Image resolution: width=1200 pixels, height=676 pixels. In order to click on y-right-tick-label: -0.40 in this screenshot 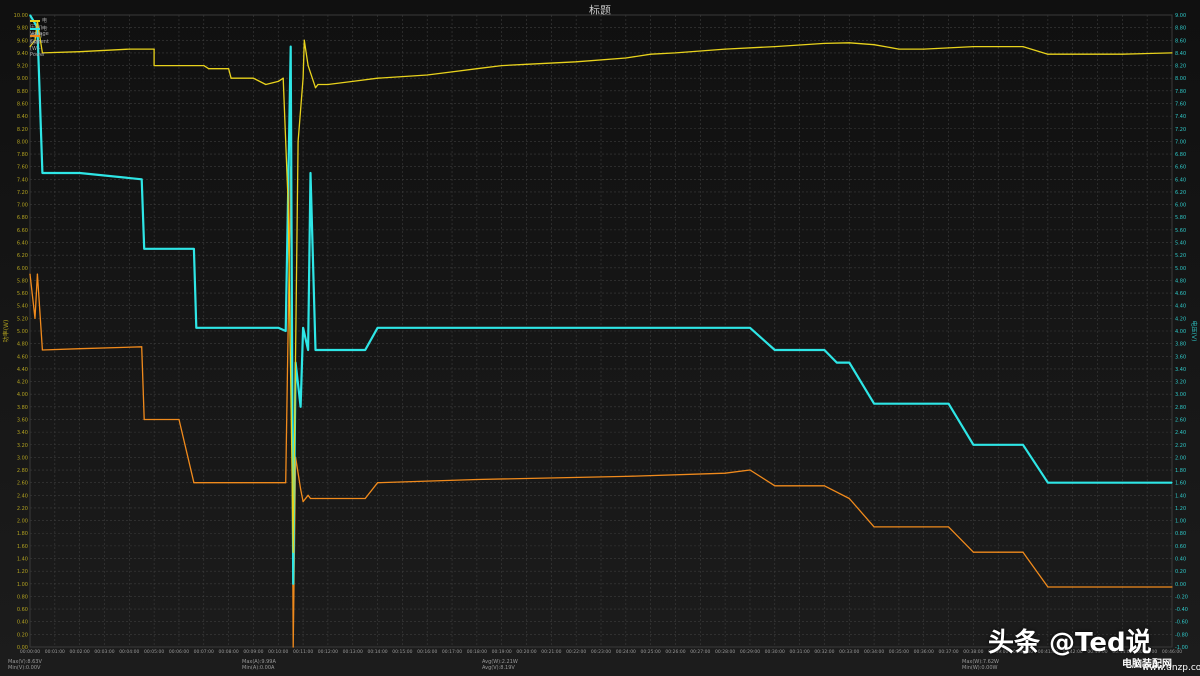, I will do `click(1181, 610)`.